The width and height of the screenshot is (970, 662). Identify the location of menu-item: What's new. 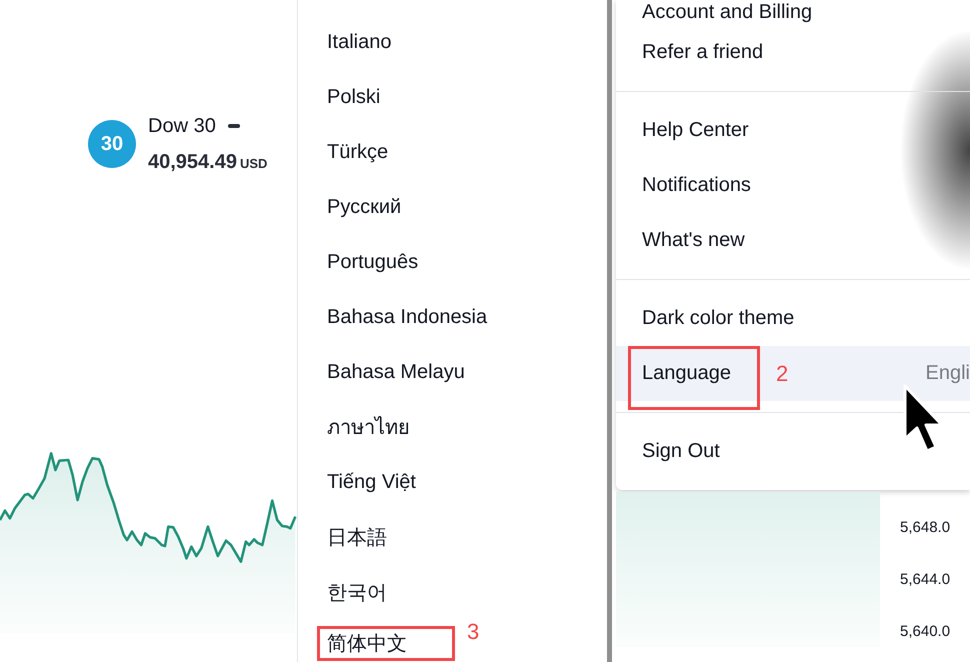
(793, 240).